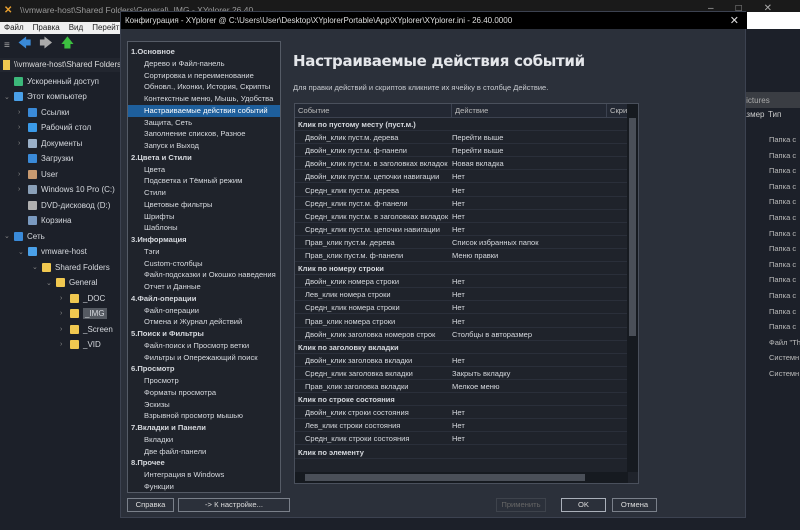 The image size is (800, 530). I want to click on table-row: Двойн_клик номера строки Нет, so click(461, 282).